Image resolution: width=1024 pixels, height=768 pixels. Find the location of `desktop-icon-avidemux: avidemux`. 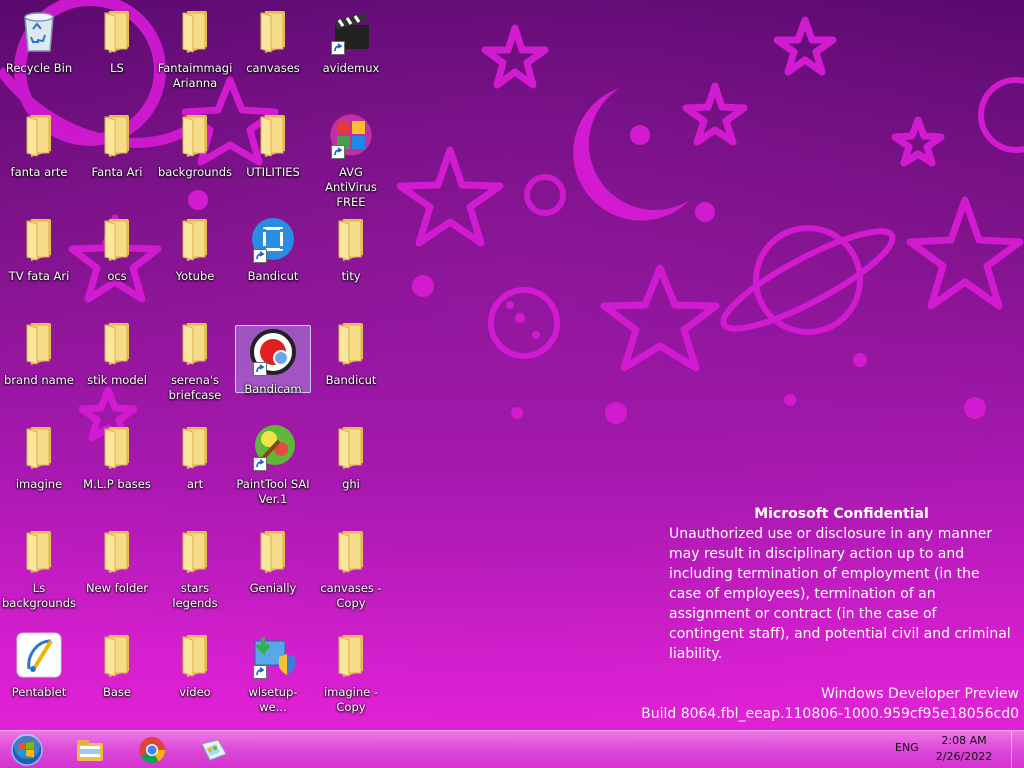

desktop-icon-avidemux: avidemux is located at coordinates (351, 54).